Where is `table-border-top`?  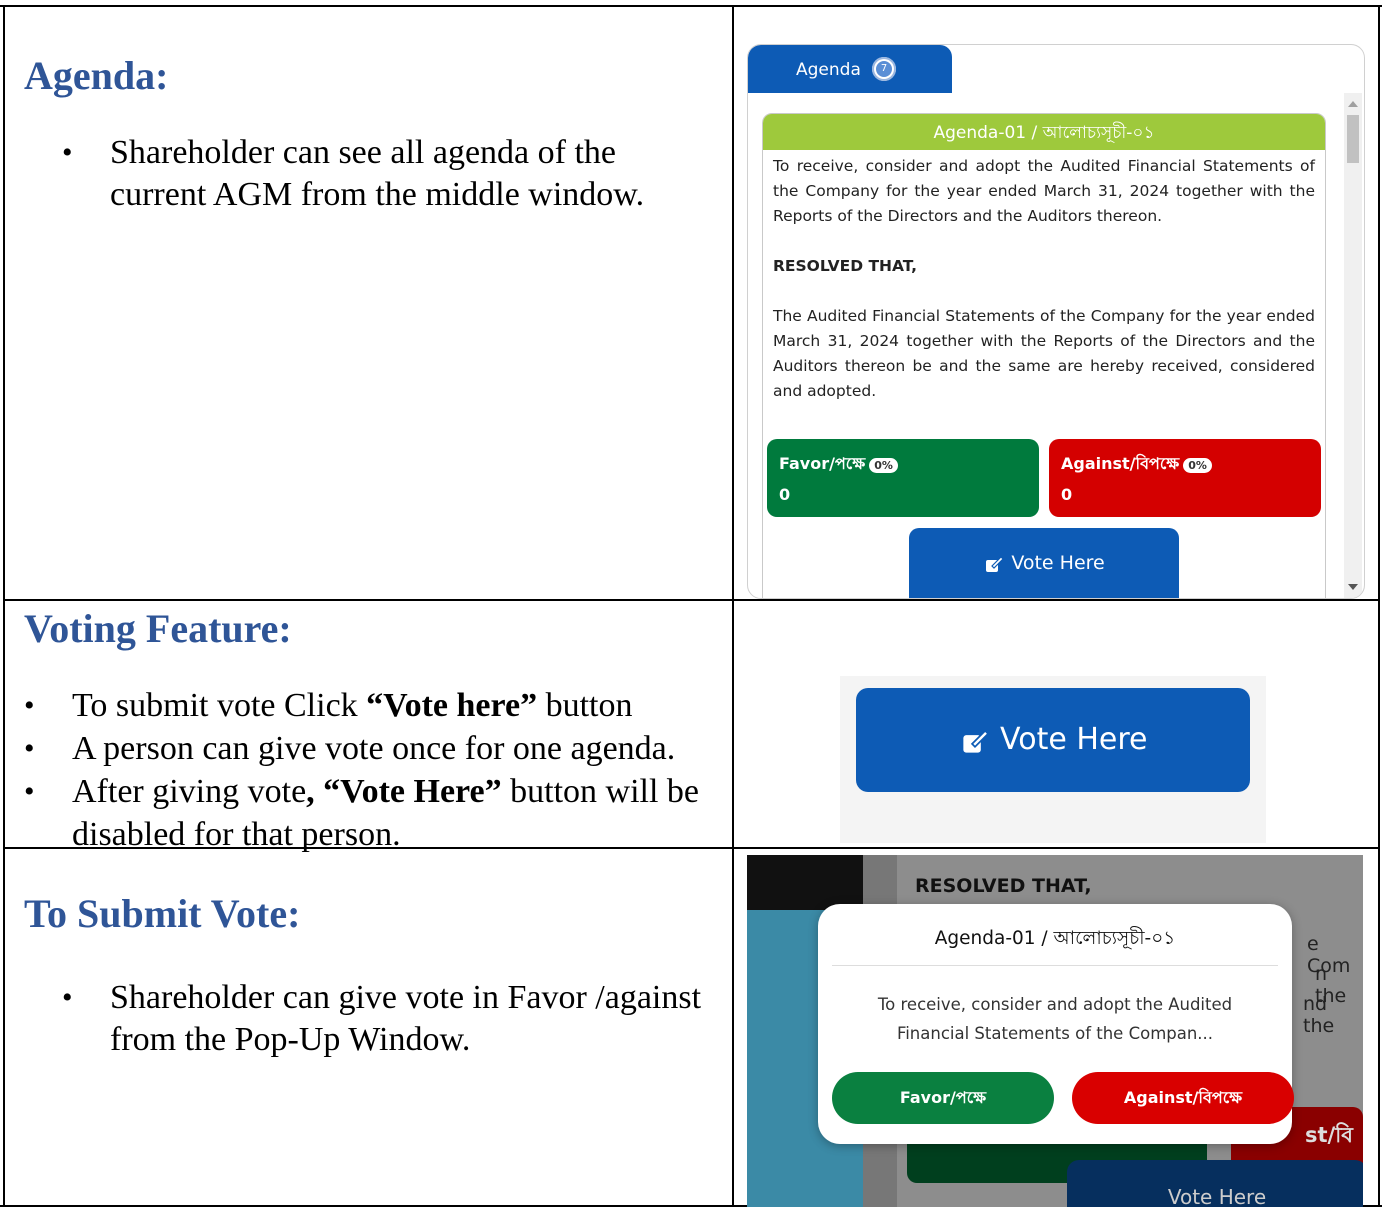
table-border-top is located at coordinates (691, 6).